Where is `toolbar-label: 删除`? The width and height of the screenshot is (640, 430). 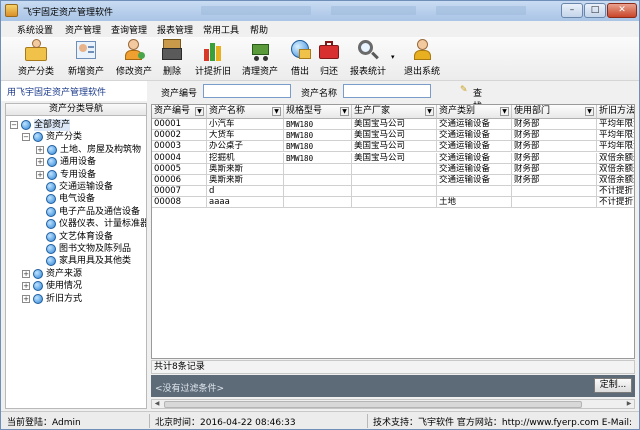
toolbar-label: 删除 is located at coordinates (171, 72).